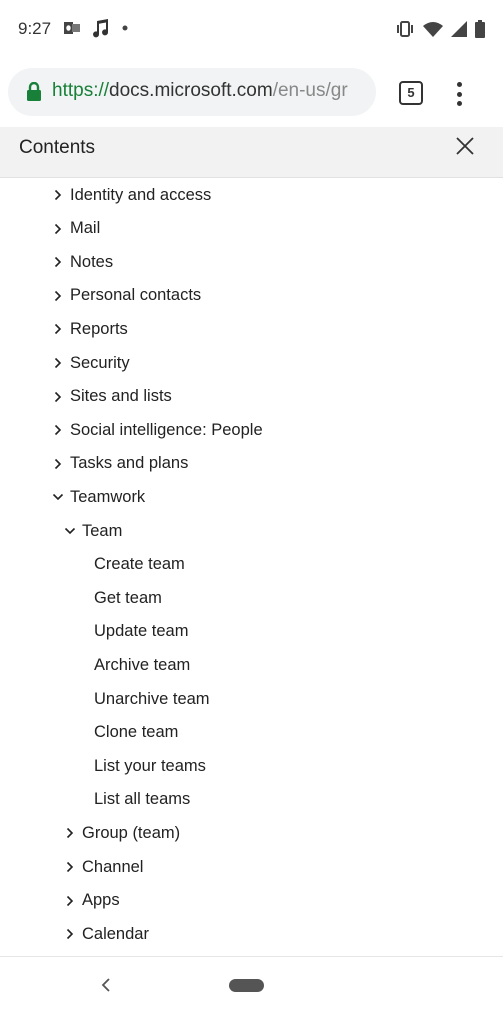 The height and width of the screenshot is (1024, 503). I want to click on url-host: docs.microsoft.com, so click(191, 90).